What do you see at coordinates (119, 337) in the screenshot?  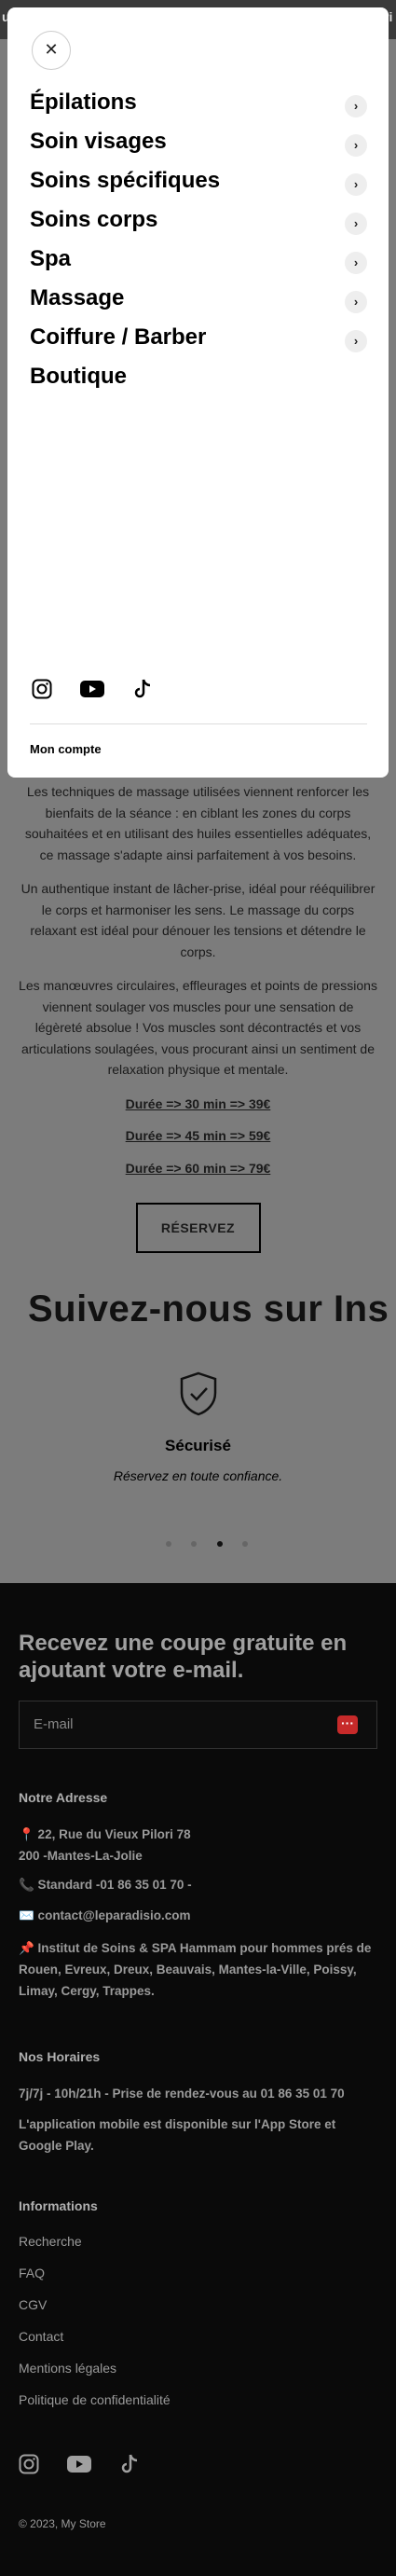 I see `menu-item-label: Coiffure / Barber` at bounding box center [119, 337].